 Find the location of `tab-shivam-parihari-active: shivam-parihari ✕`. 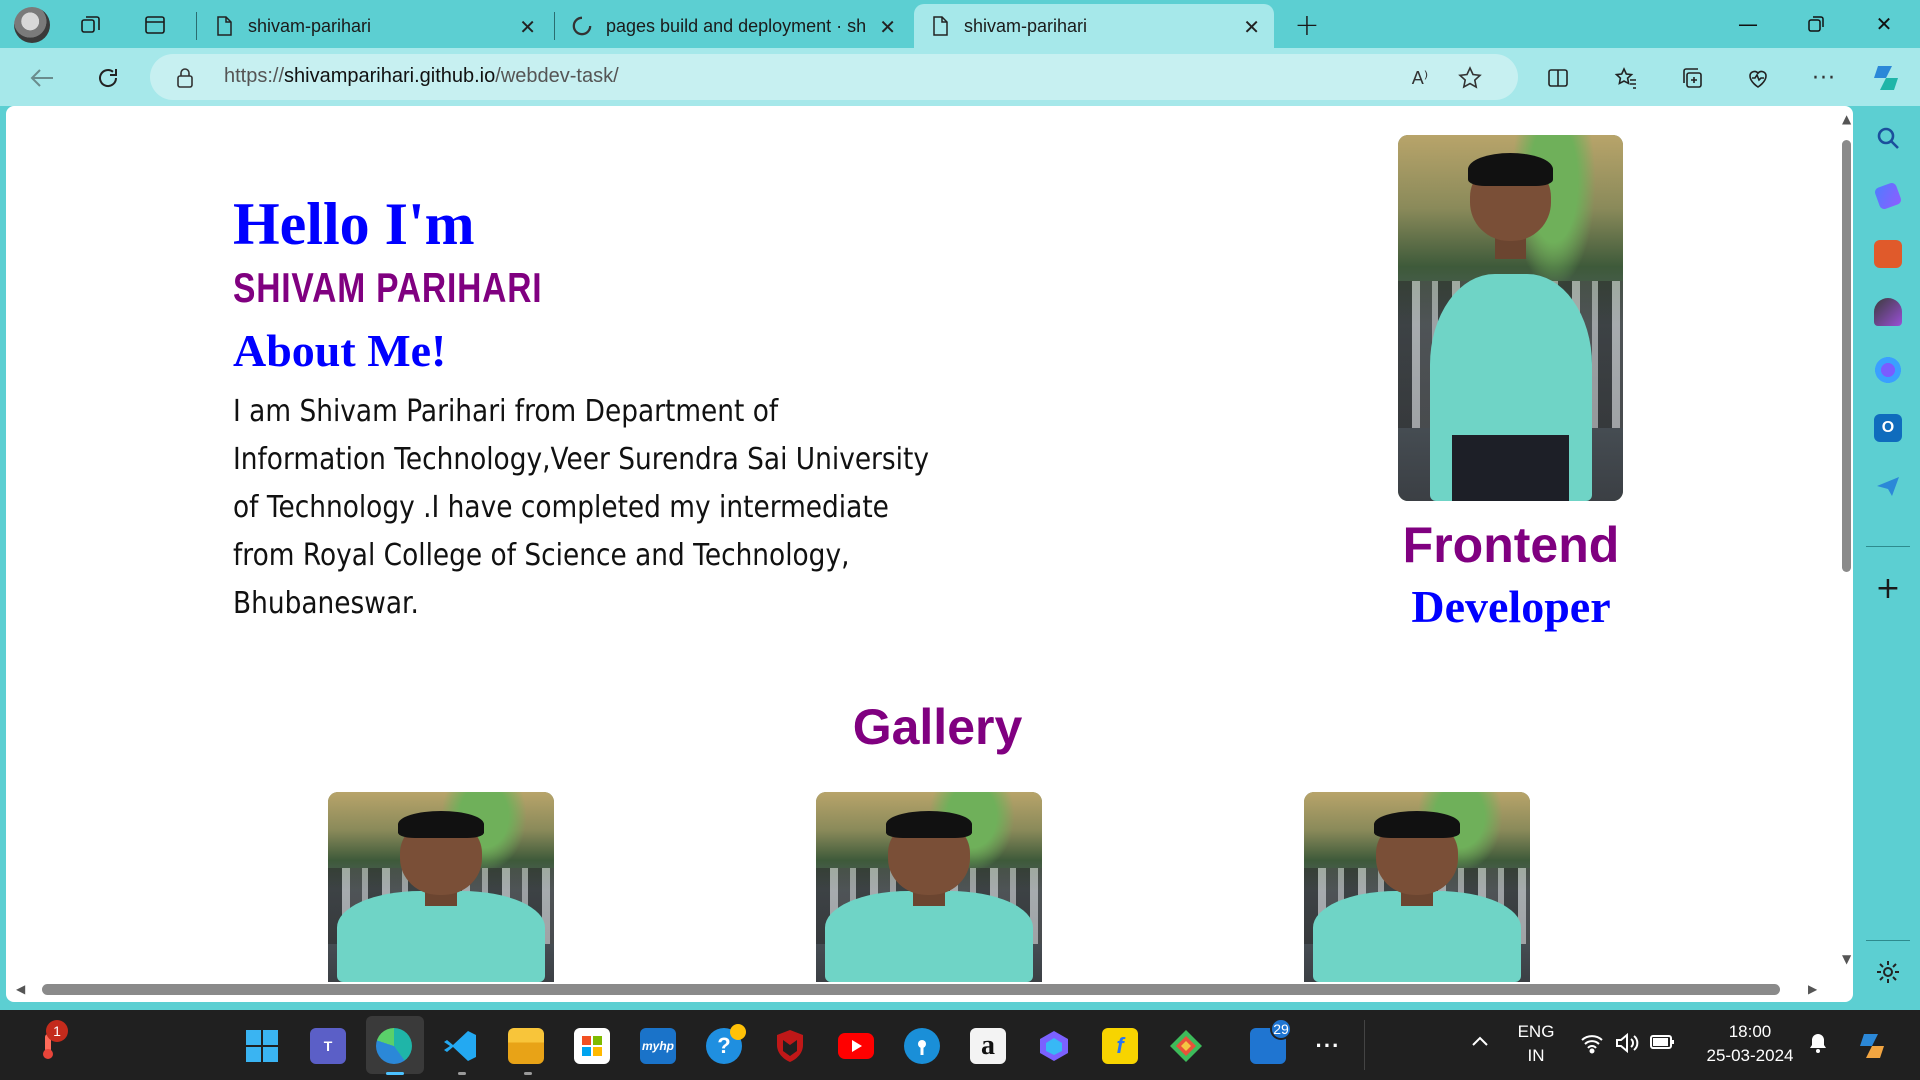

tab-shivam-parihari-active: shivam-parihari ✕ is located at coordinates (1094, 26).